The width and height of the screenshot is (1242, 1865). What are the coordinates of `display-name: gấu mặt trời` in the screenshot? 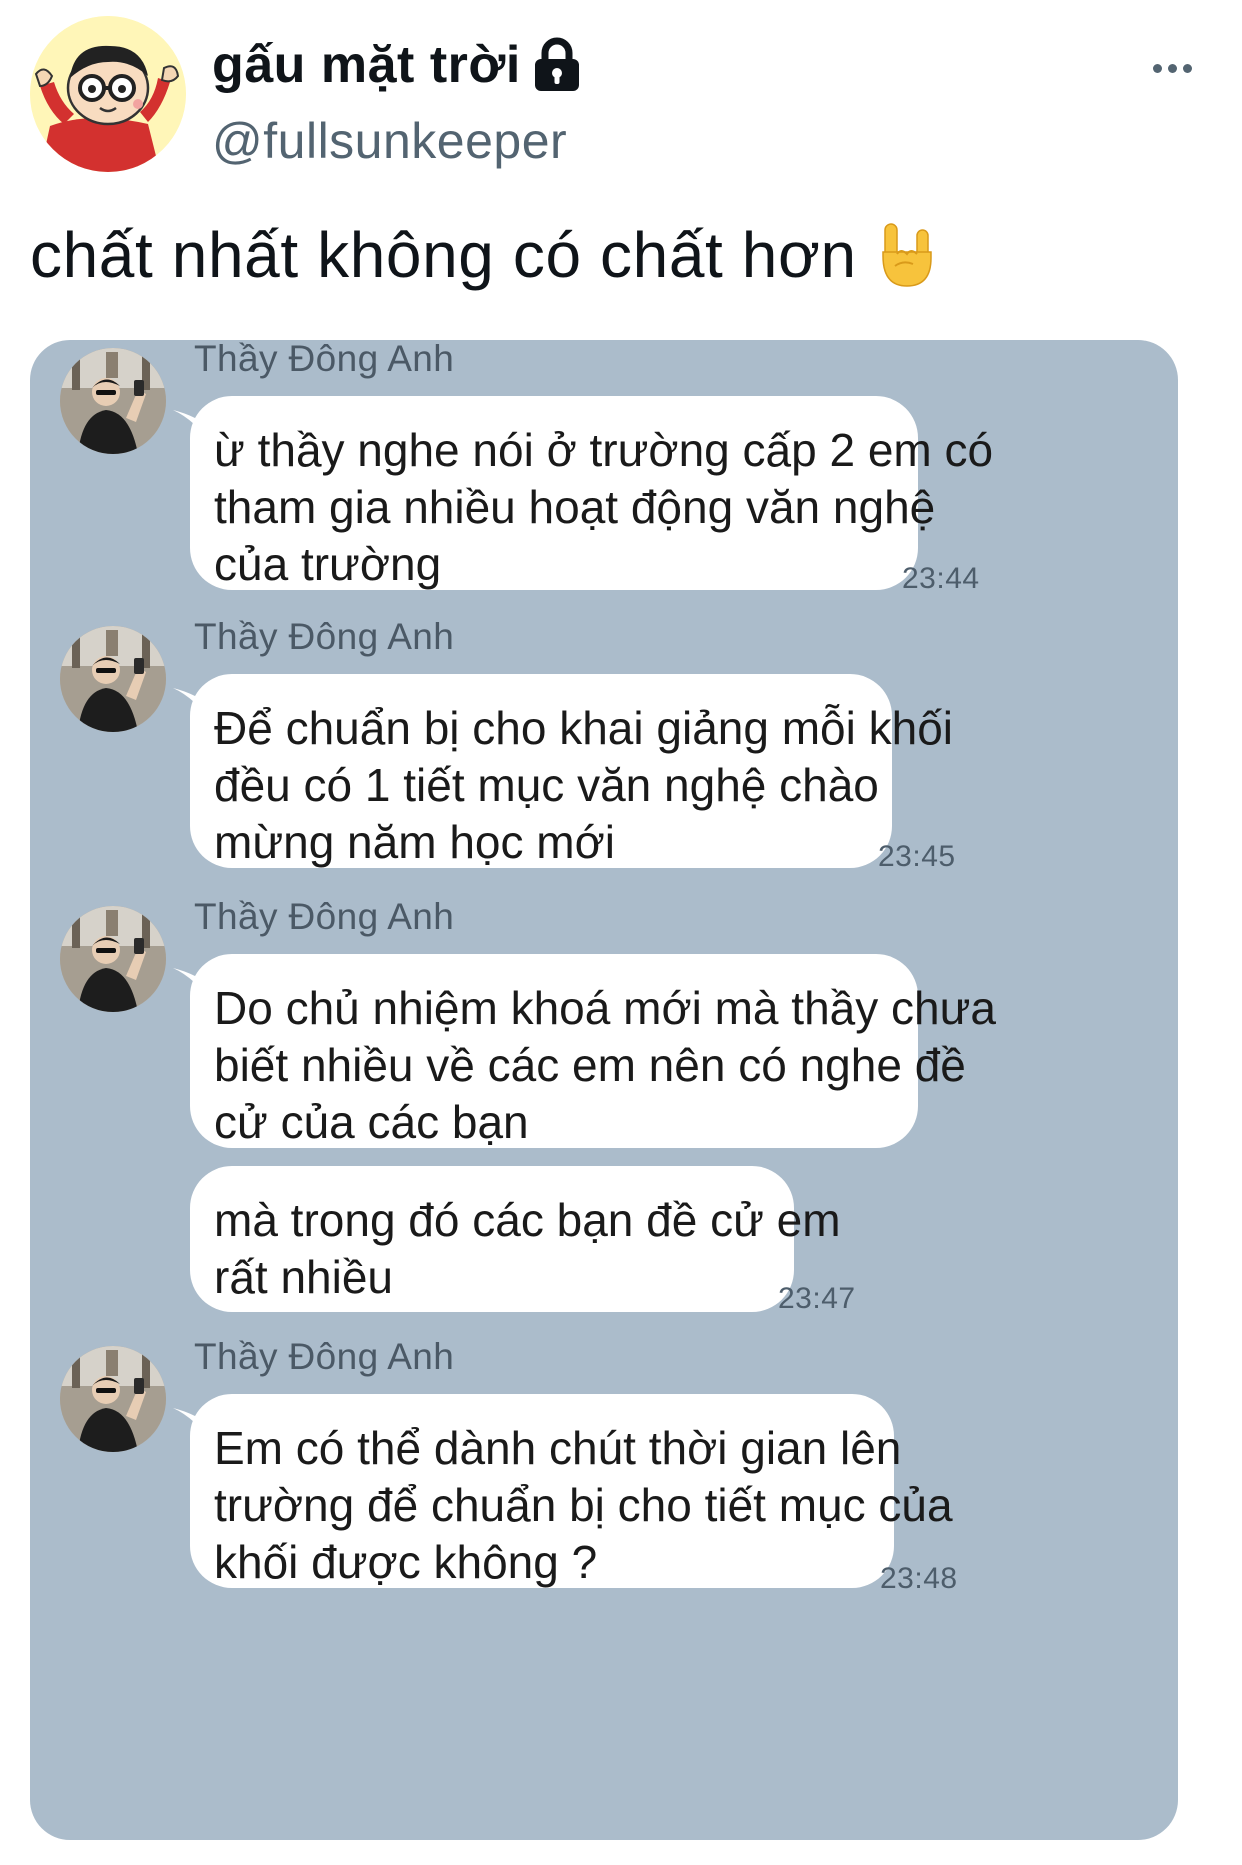 It's located at (366, 65).